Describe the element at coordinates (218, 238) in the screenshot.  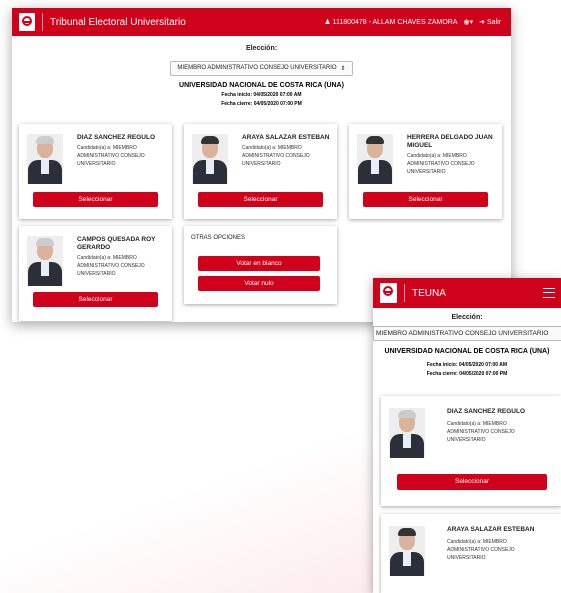
I see `other-options-title: OTRAS OPCIONES` at that location.